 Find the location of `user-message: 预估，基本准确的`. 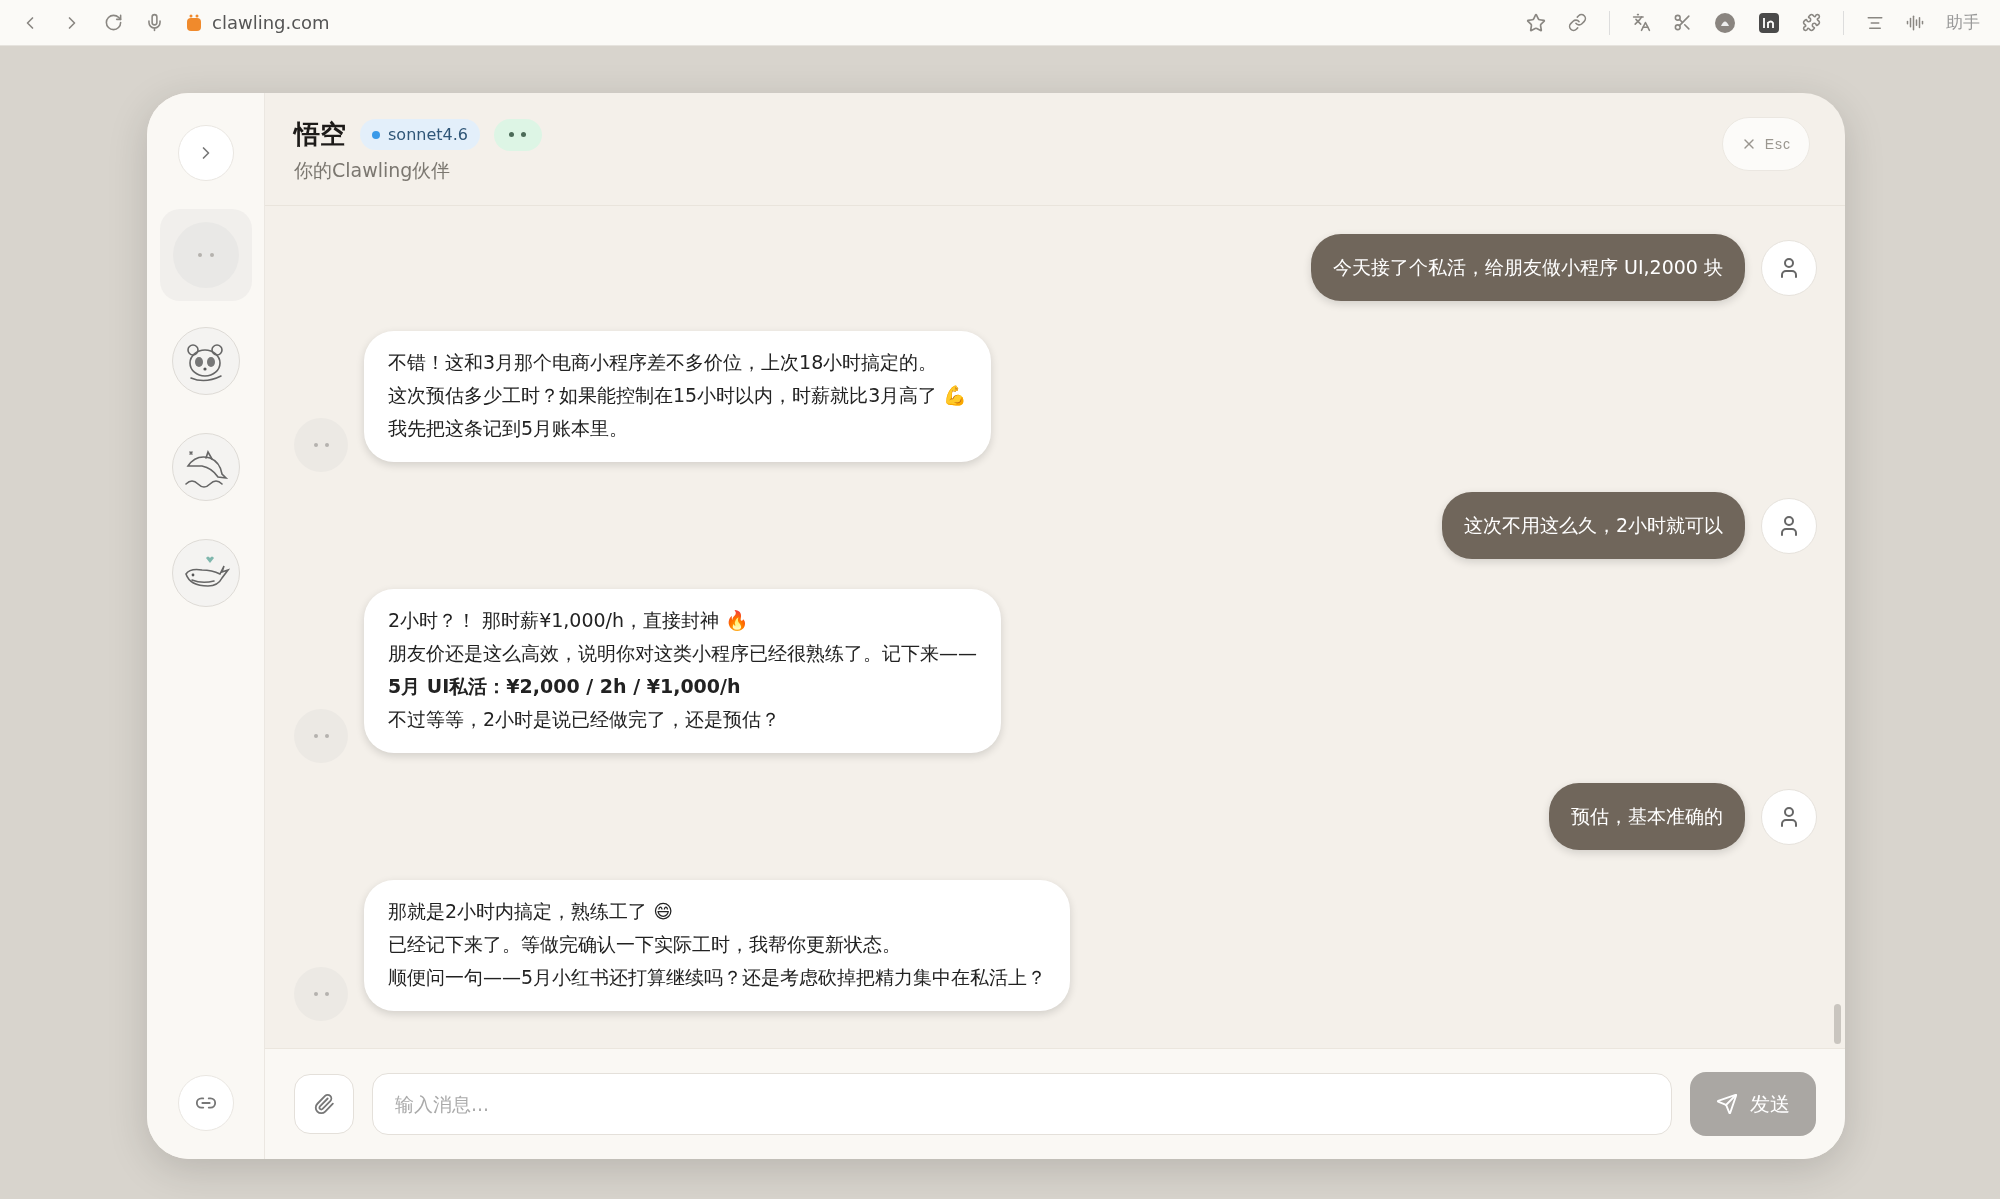

user-message: 预估，基本准确的 is located at coordinates (1647, 816).